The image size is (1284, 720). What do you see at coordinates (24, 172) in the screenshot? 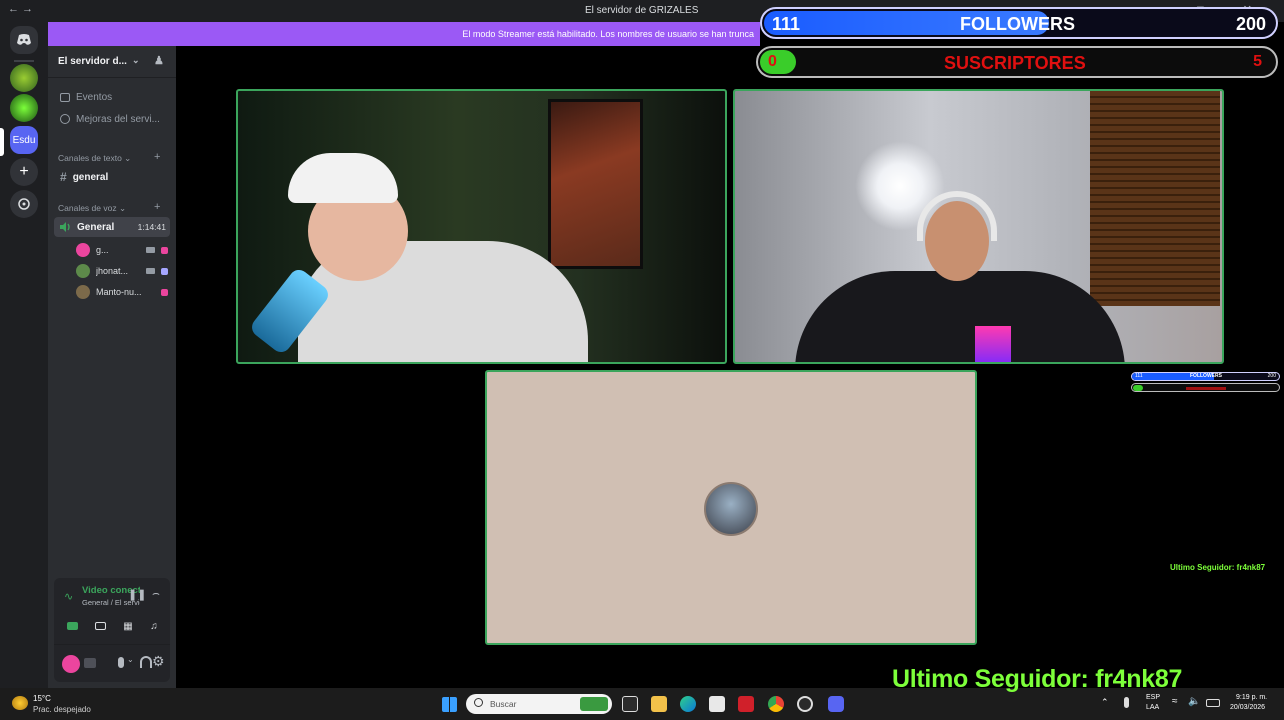
I see `add-server-icon: +` at bounding box center [24, 172].